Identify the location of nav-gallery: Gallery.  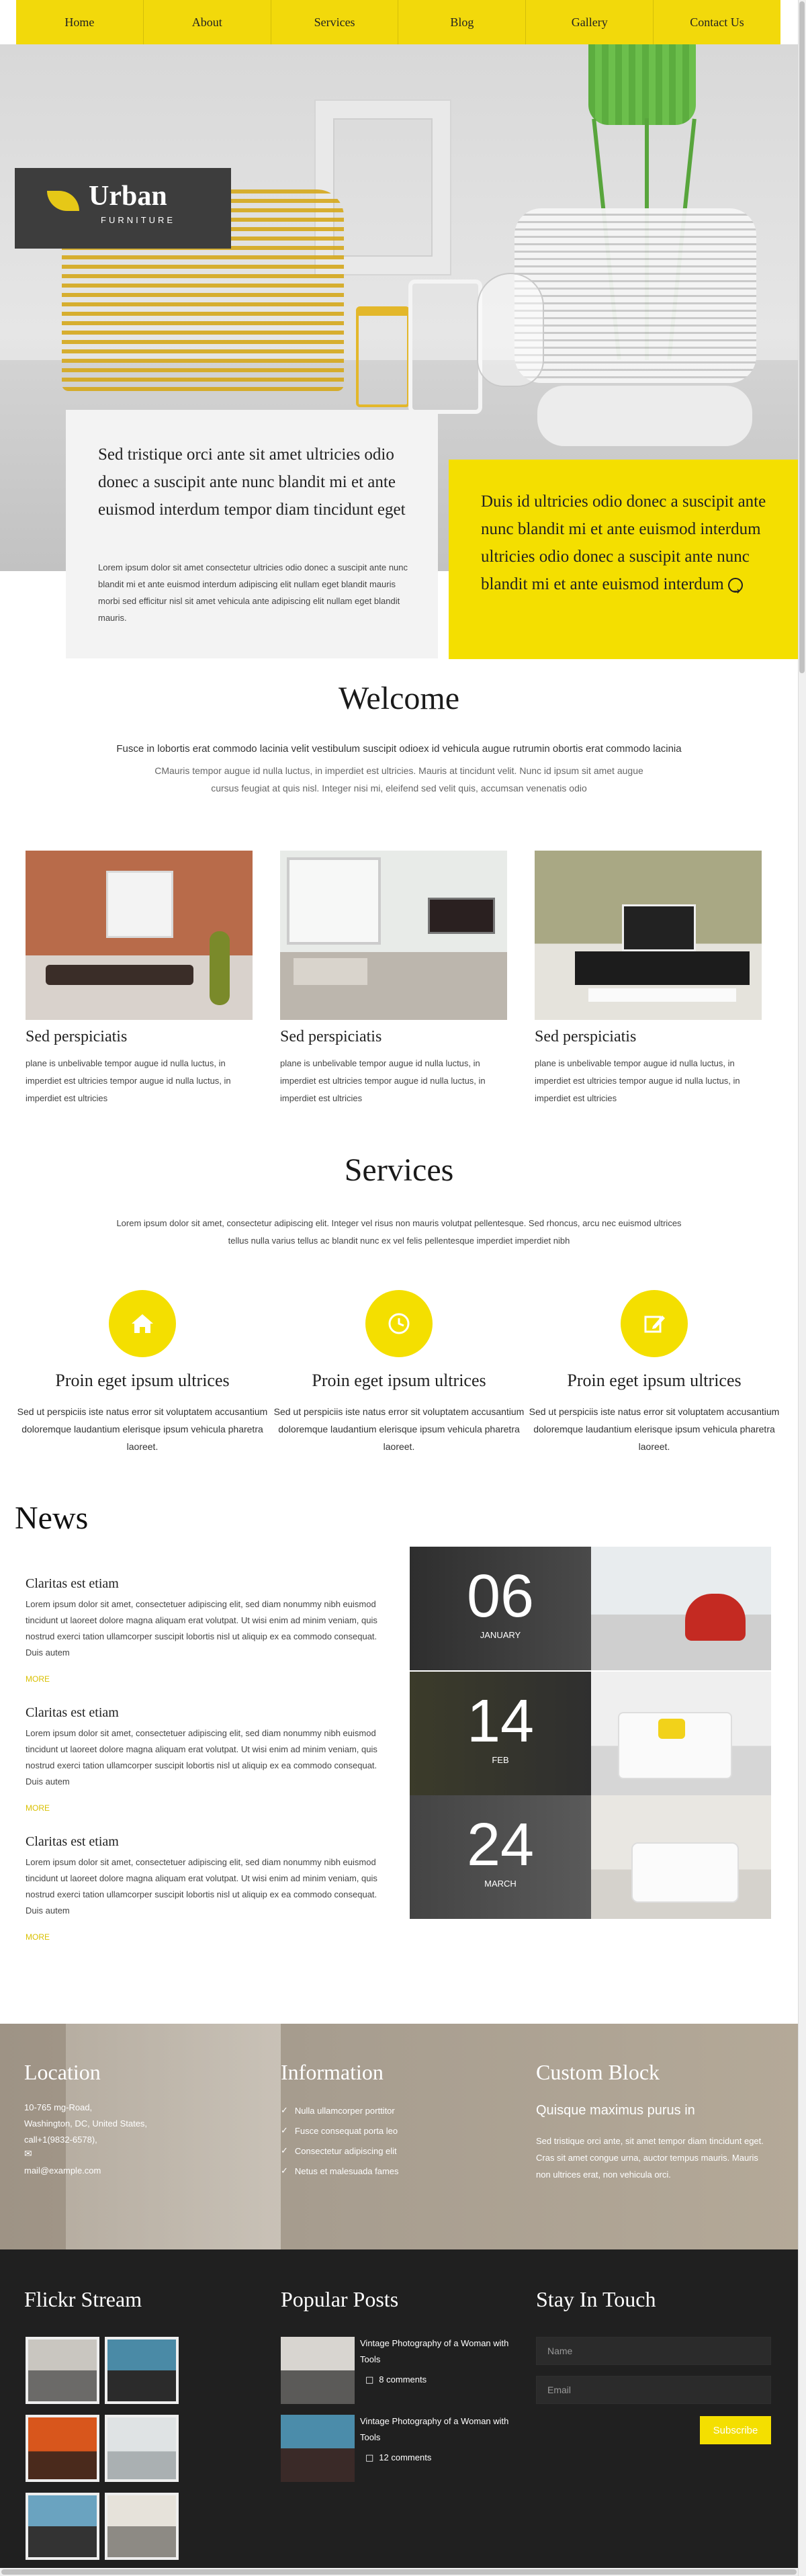
(590, 22).